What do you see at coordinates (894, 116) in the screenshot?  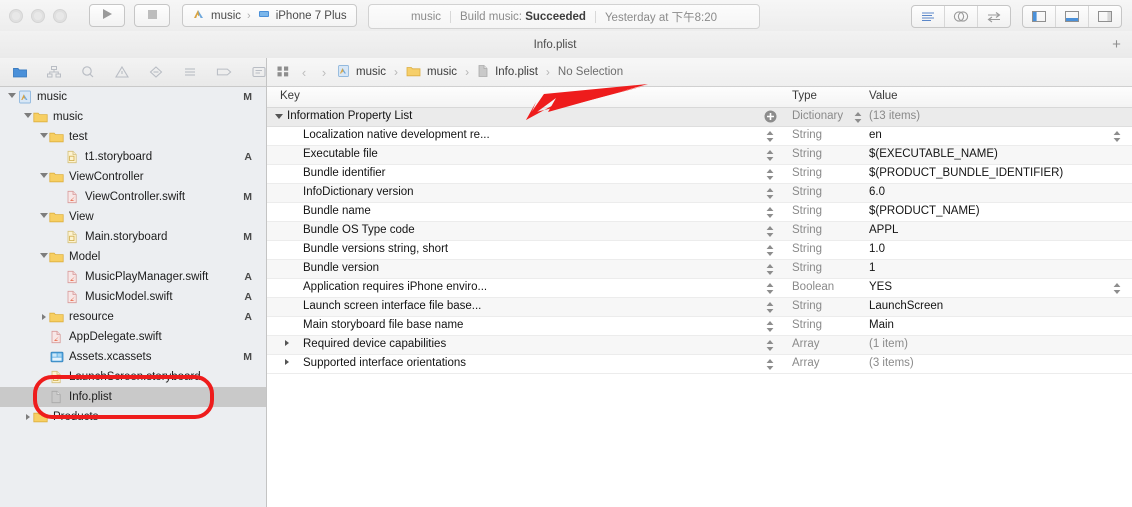 I see `plist-value-cell: (13 items)` at bounding box center [894, 116].